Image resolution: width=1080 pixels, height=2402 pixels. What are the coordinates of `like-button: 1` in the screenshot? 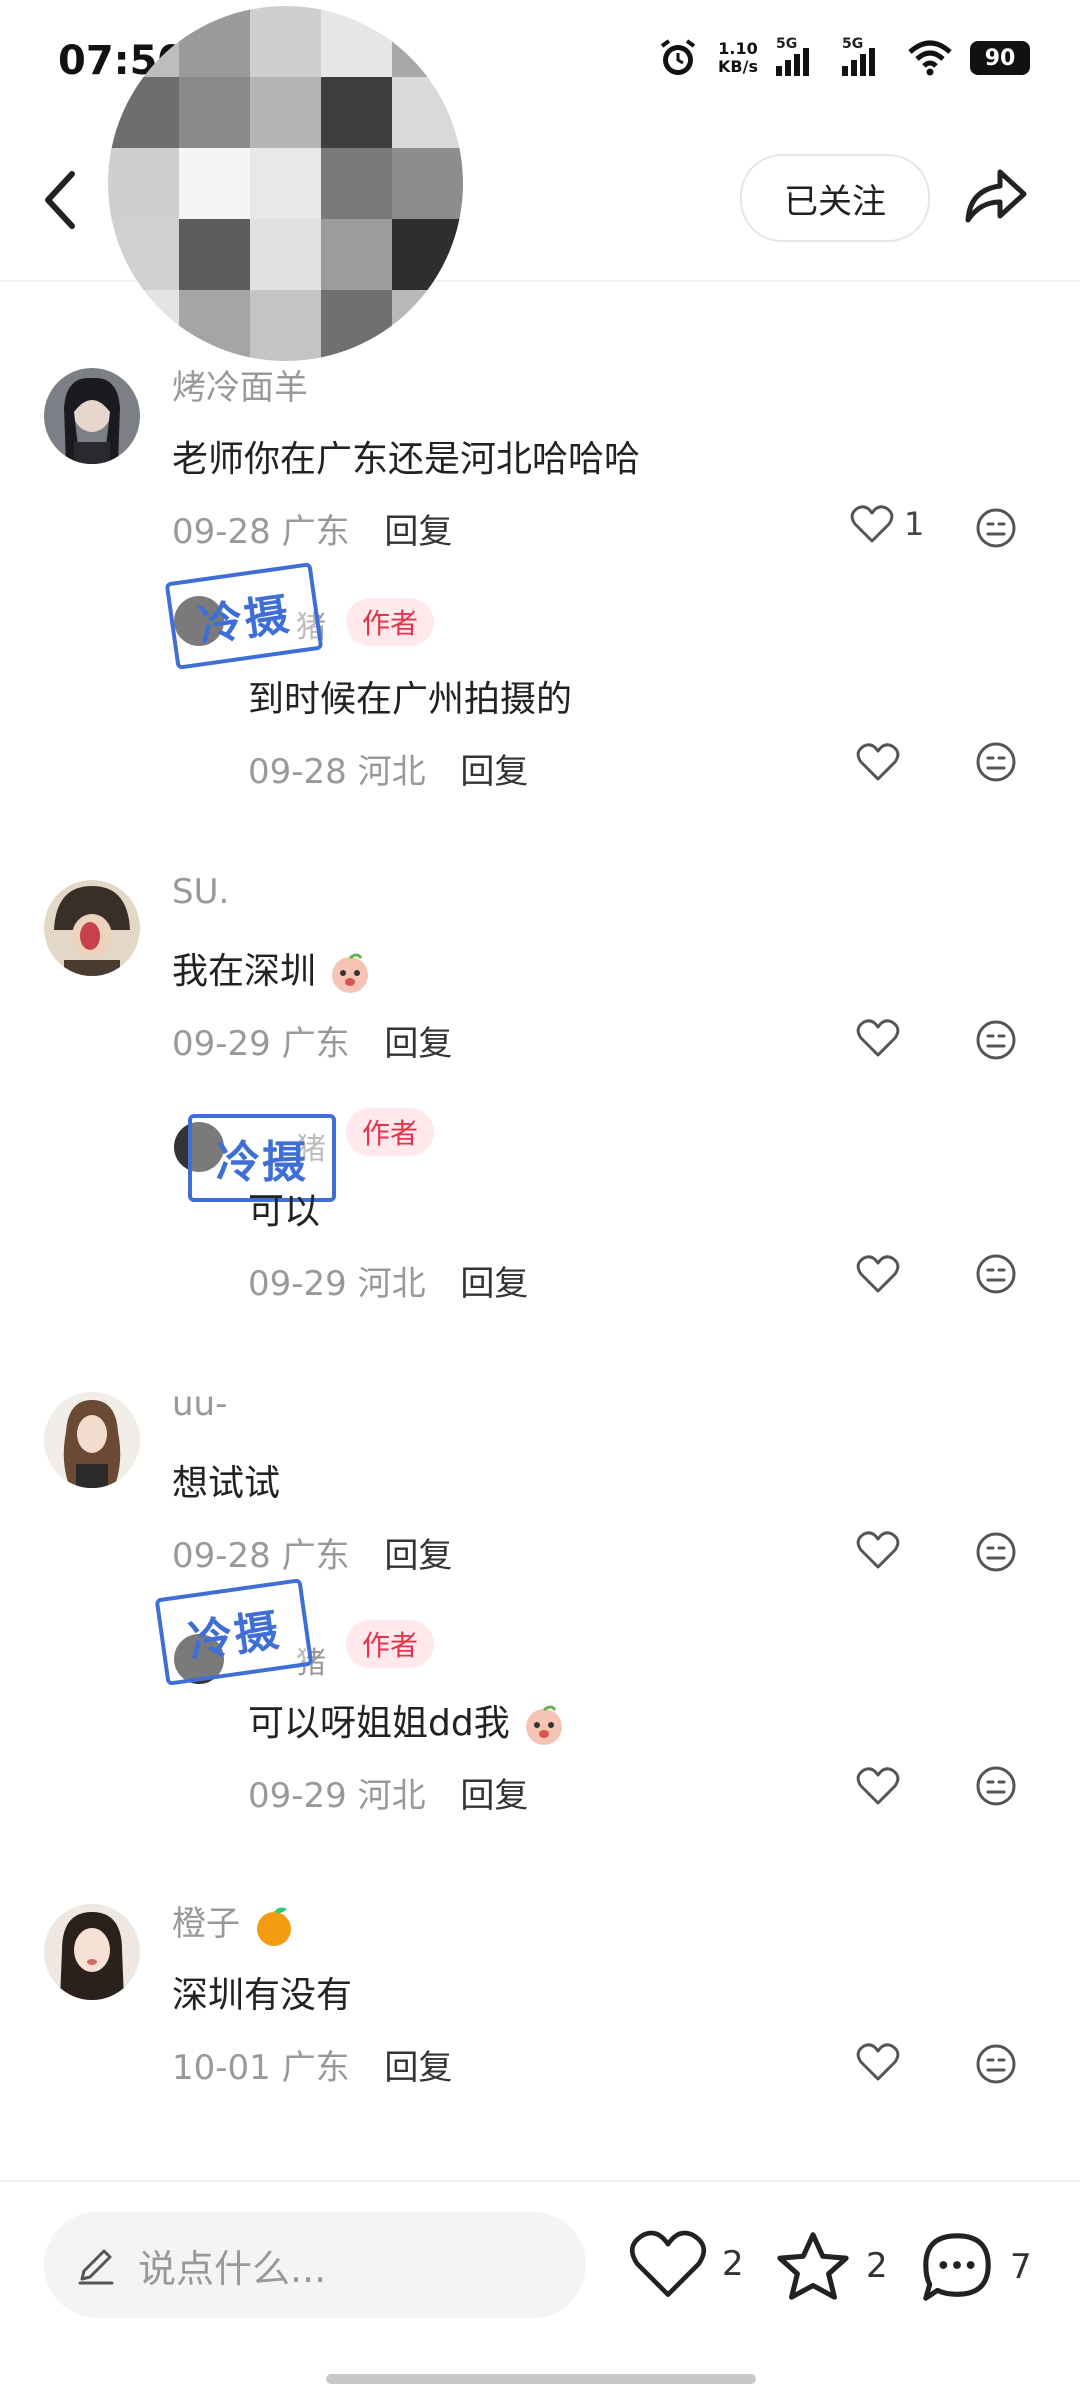 It's located at (887, 524).